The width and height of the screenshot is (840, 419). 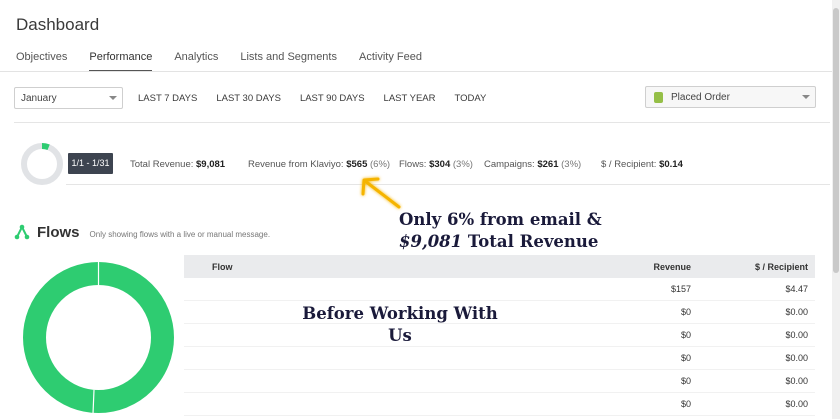 What do you see at coordinates (167, 98) in the screenshot?
I see `range-last-7-days: LAST 7 DAYS` at bounding box center [167, 98].